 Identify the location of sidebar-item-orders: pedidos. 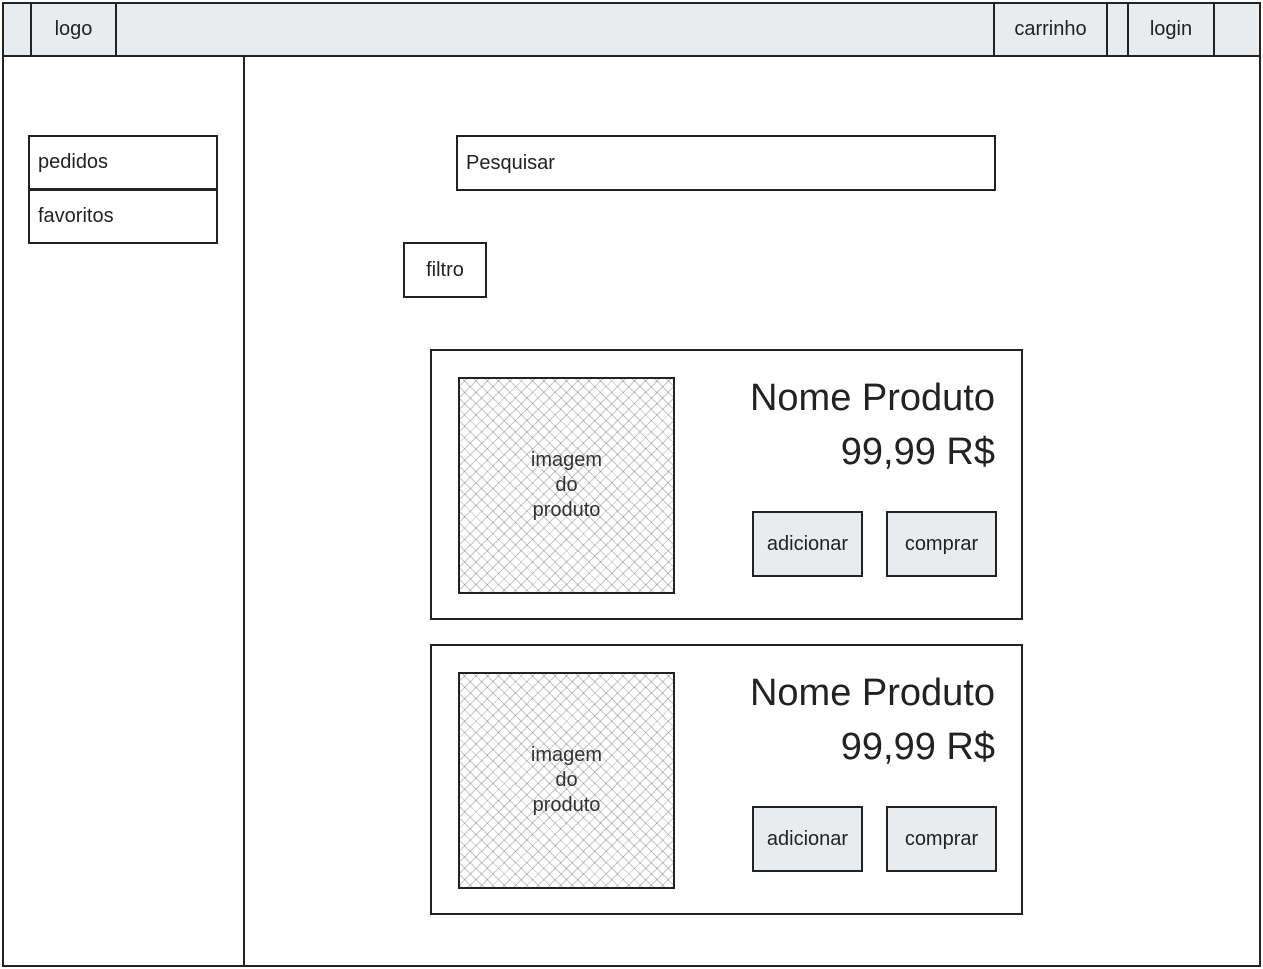
(123, 162).